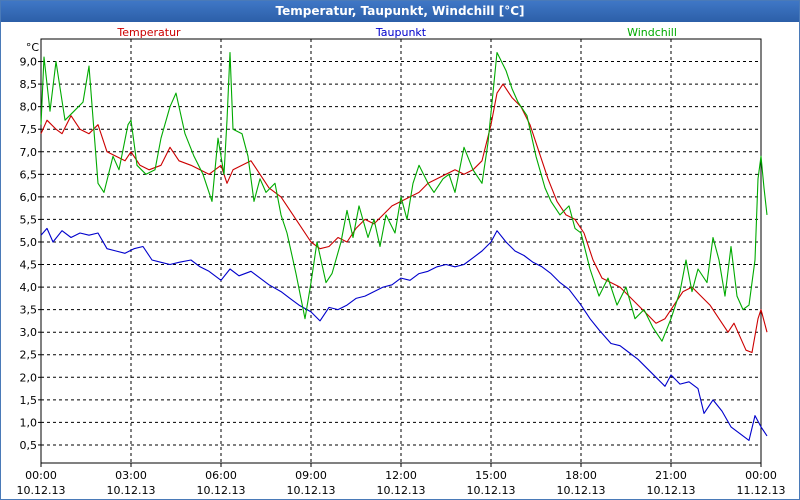 This screenshot has height=500, width=800. Describe the element at coordinates (401, 475) in the screenshot. I see `x-tick-time: 12:00` at that location.